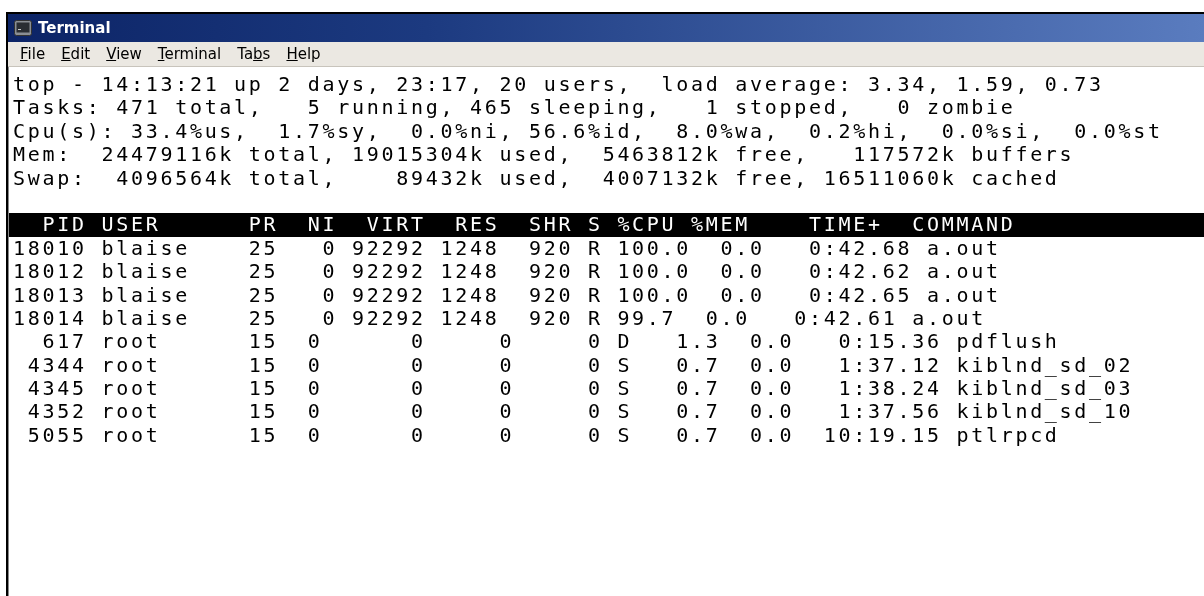  What do you see at coordinates (507, 272) in the screenshot?
I see `process-line: 18012 blaise 25 0 92292 1248 920 R 100.0 0.0 0:42.62 a.out` at bounding box center [507, 272].